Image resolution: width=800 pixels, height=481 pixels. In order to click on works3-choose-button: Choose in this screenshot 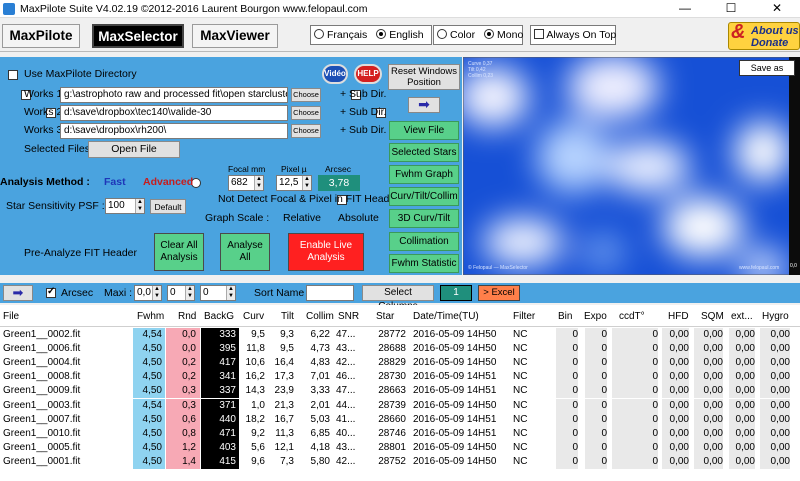, I will do `click(306, 131)`.